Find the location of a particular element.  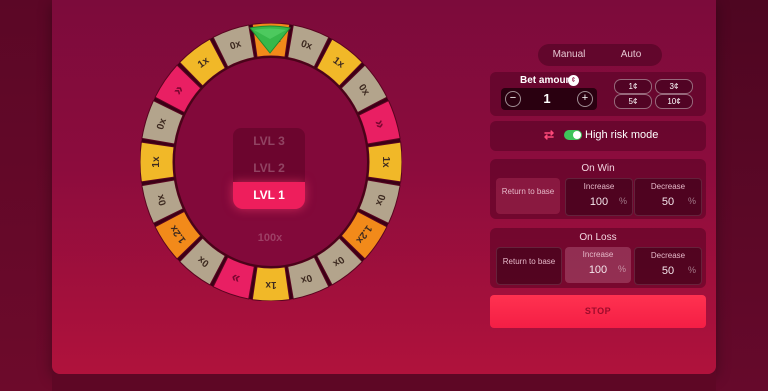

increase-bet-button: + is located at coordinates (585, 99).